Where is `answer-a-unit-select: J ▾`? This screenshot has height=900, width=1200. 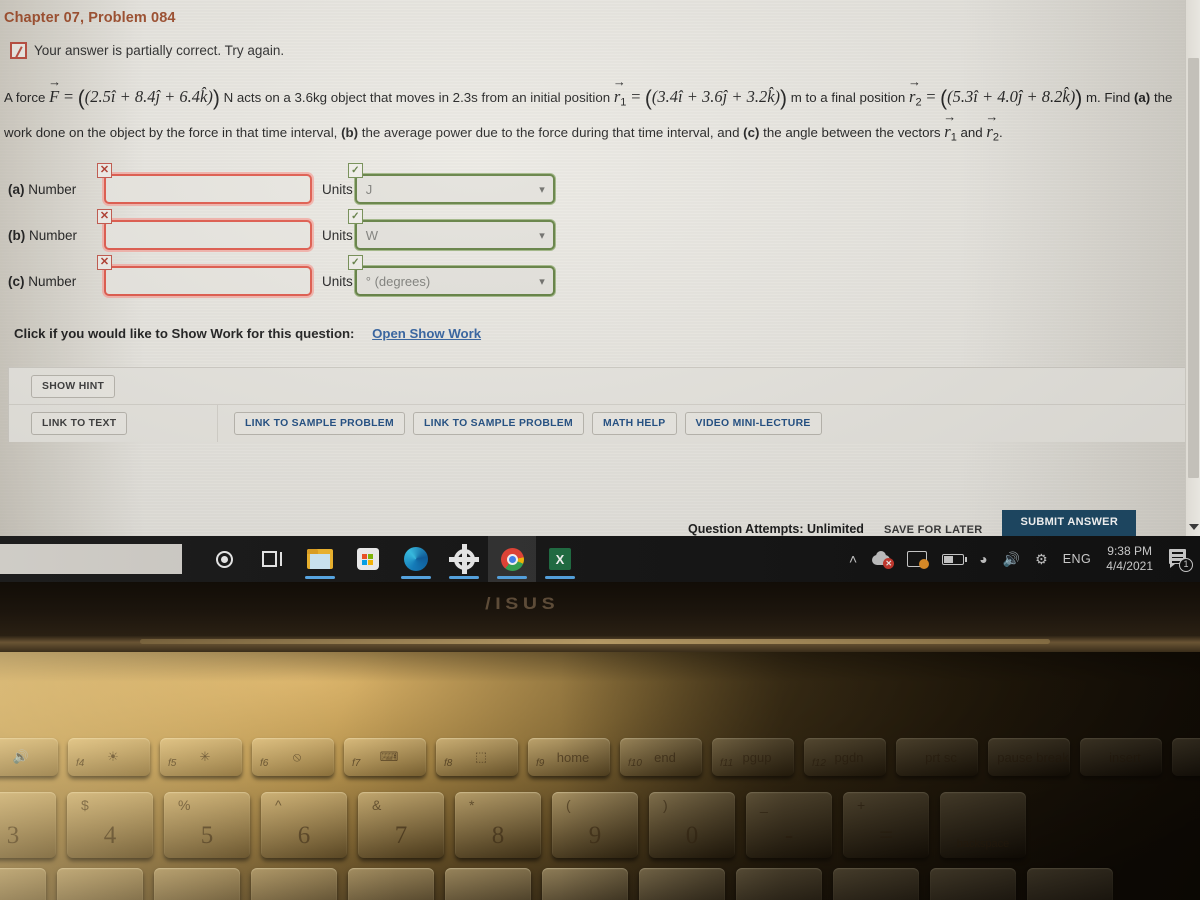 answer-a-unit-select: J ▾ is located at coordinates (454, 189).